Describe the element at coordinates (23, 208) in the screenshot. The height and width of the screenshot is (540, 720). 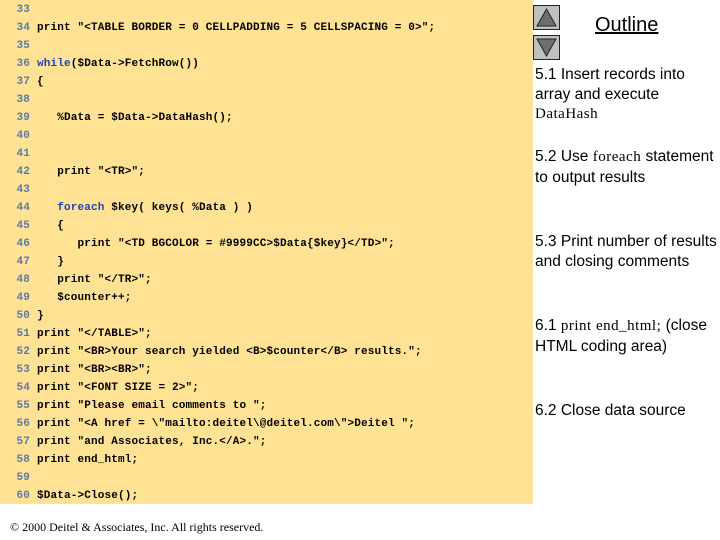
I see `line-number: 44` at that location.